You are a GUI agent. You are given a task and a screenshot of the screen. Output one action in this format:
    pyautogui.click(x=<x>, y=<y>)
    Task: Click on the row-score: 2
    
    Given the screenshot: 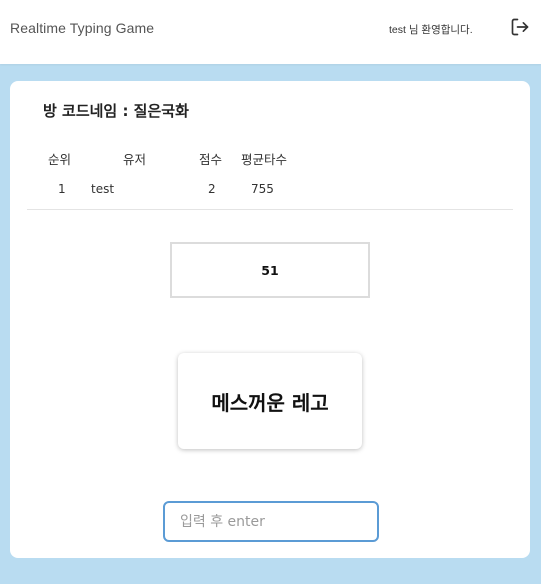 What is the action you would take?
    pyautogui.click(x=212, y=189)
    